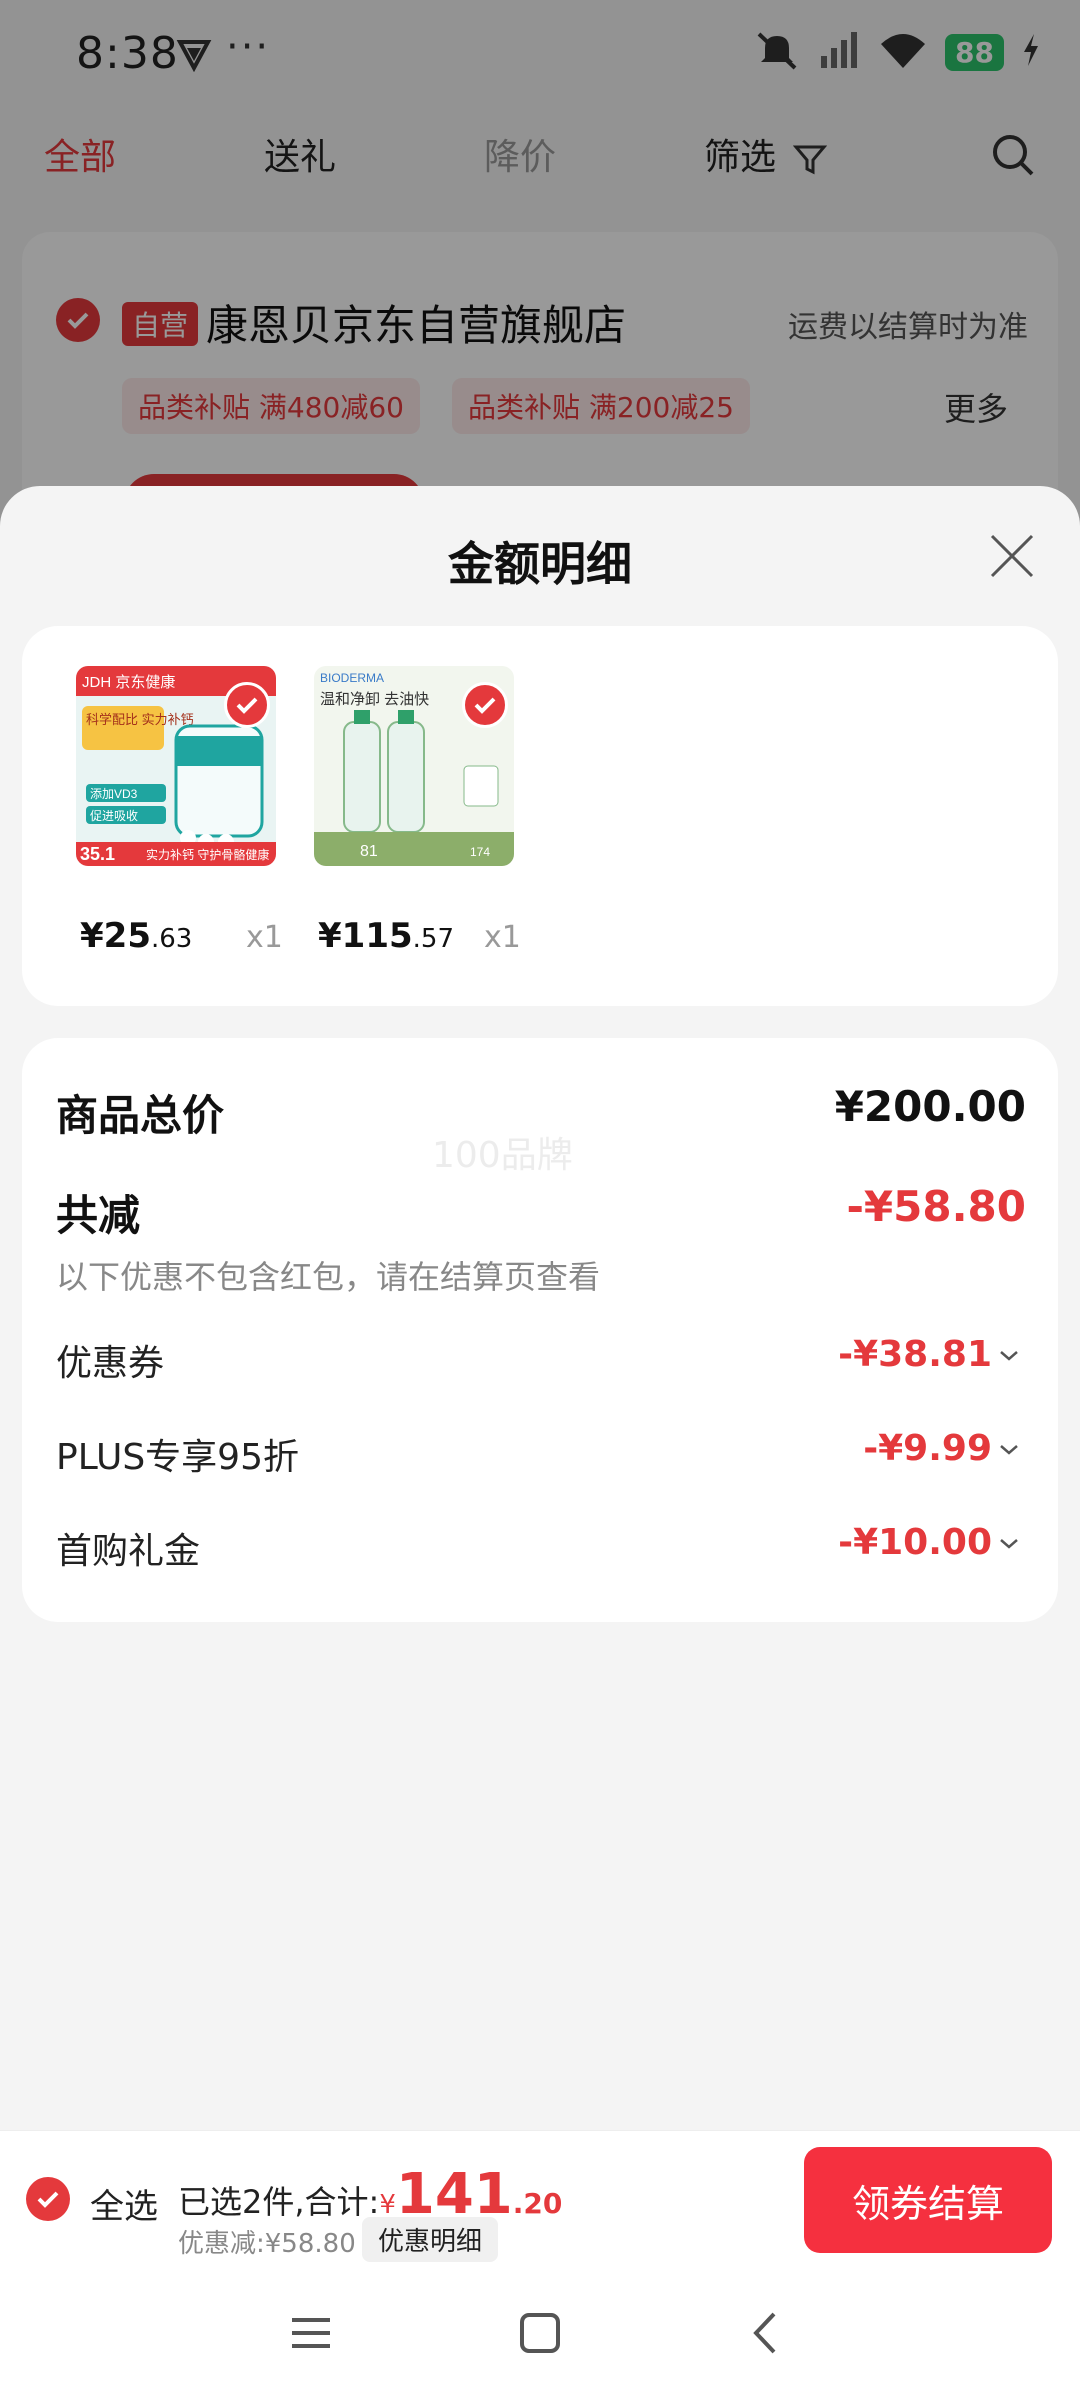  I want to click on svg-text: 35.1, so click(97, 854).